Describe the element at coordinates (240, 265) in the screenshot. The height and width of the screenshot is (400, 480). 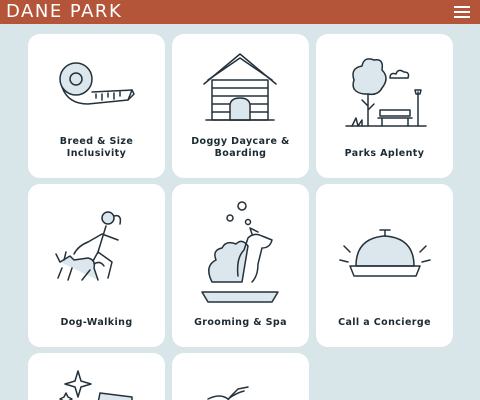
I see `card-grooming-spa: Grooming & Spa` at that location.